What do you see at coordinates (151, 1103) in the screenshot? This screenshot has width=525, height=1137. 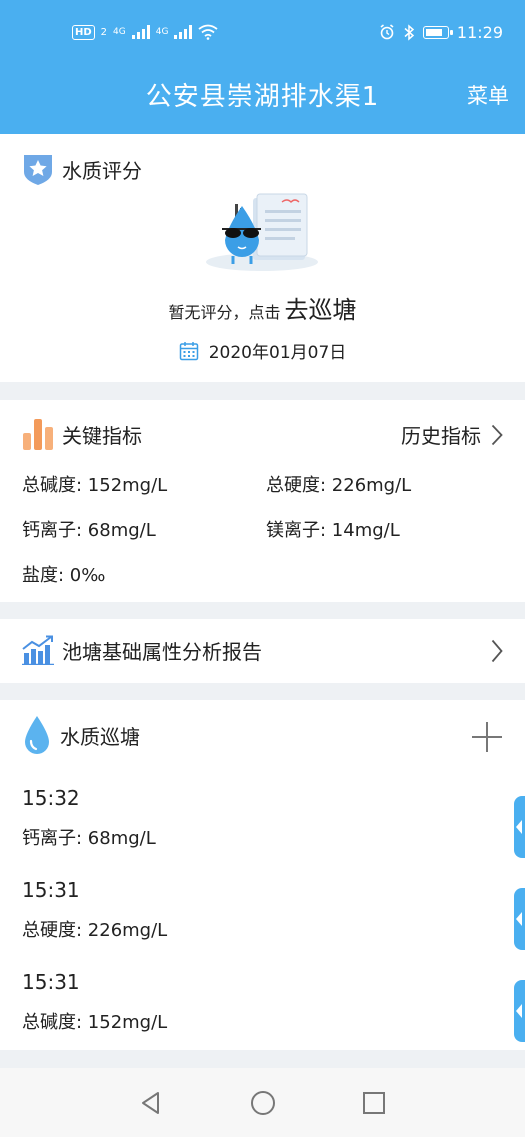 I see `back-icon` at bounding box center [151, 1103].